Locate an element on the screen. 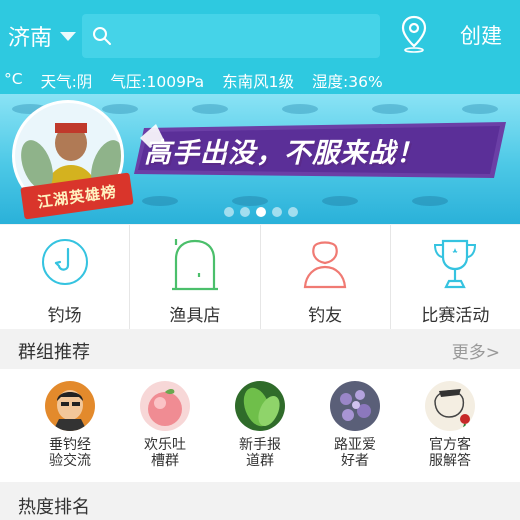 The image size is (520, 520). group-name-line1: 垂钓经 is located at coordinates (70, 445).